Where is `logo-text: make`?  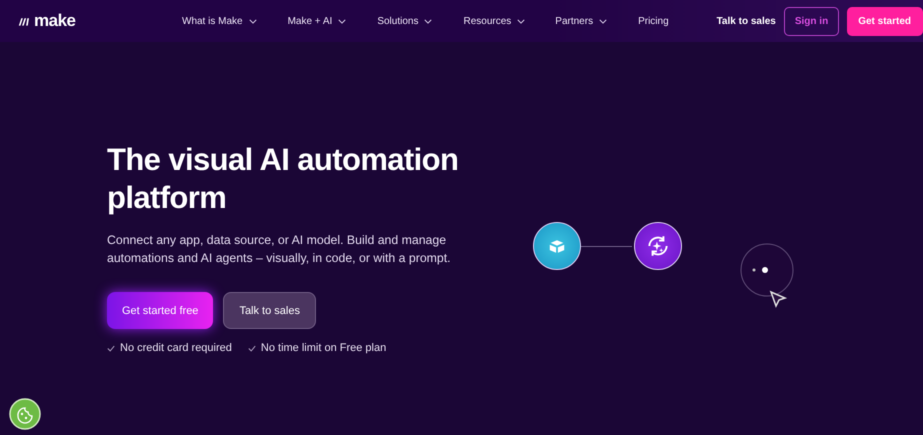 logo-text: make is located at coordinates (55, 21).